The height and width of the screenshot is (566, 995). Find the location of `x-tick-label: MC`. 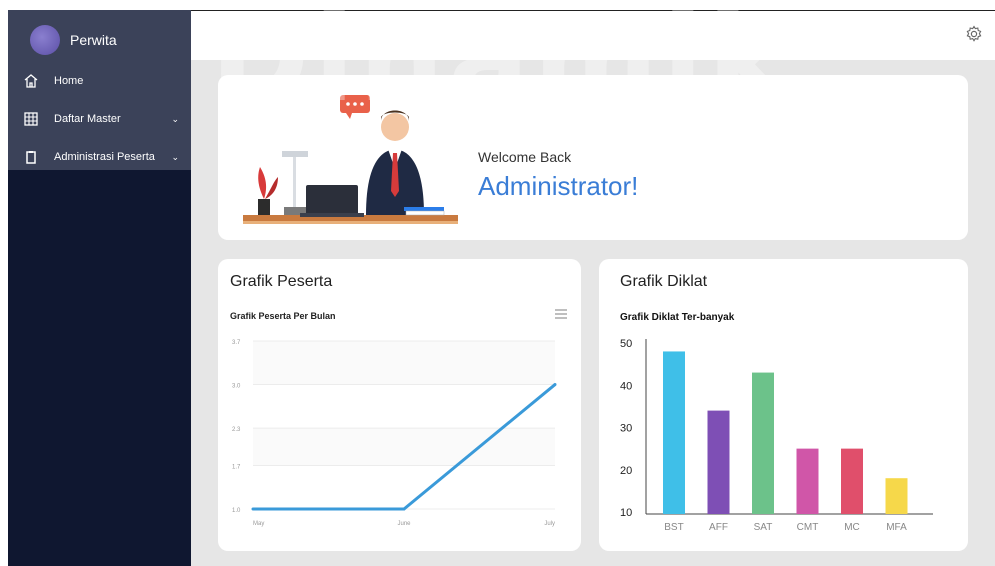

x-tick-label: MC is located at coordinates (852, 527).